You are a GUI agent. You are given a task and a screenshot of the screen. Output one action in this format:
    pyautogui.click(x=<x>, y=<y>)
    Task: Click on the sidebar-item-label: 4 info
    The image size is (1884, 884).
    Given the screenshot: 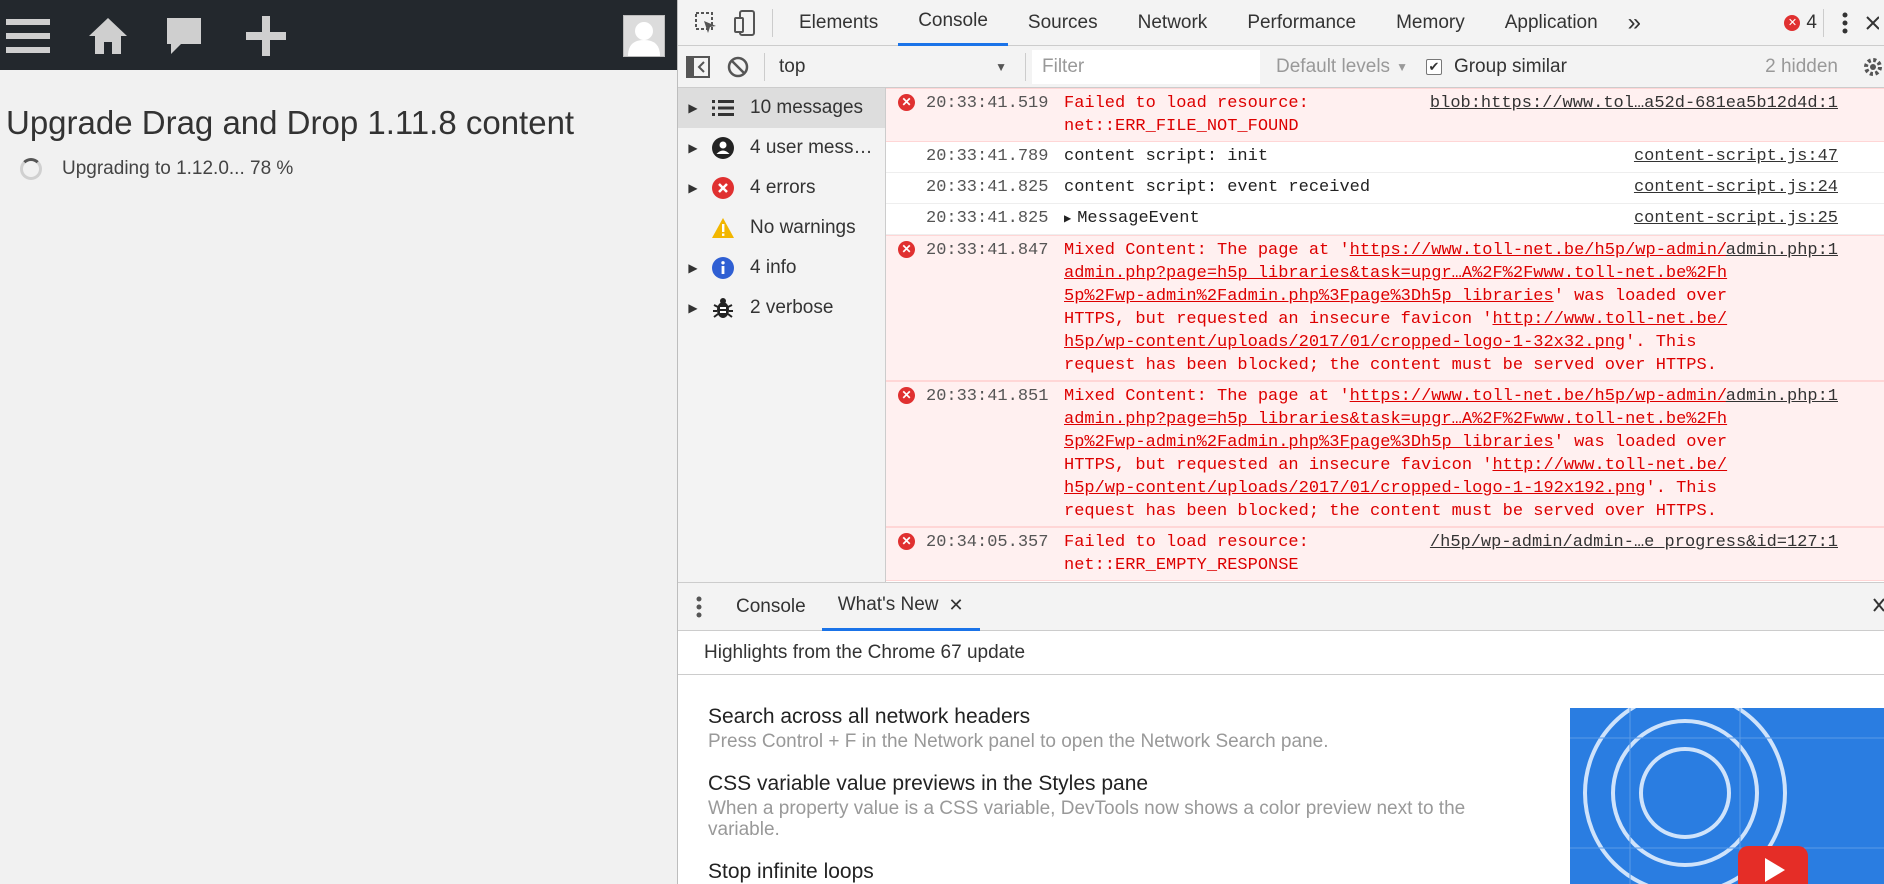 What is the action you would take?
    pyautogui.click(x=773, y=267)
    